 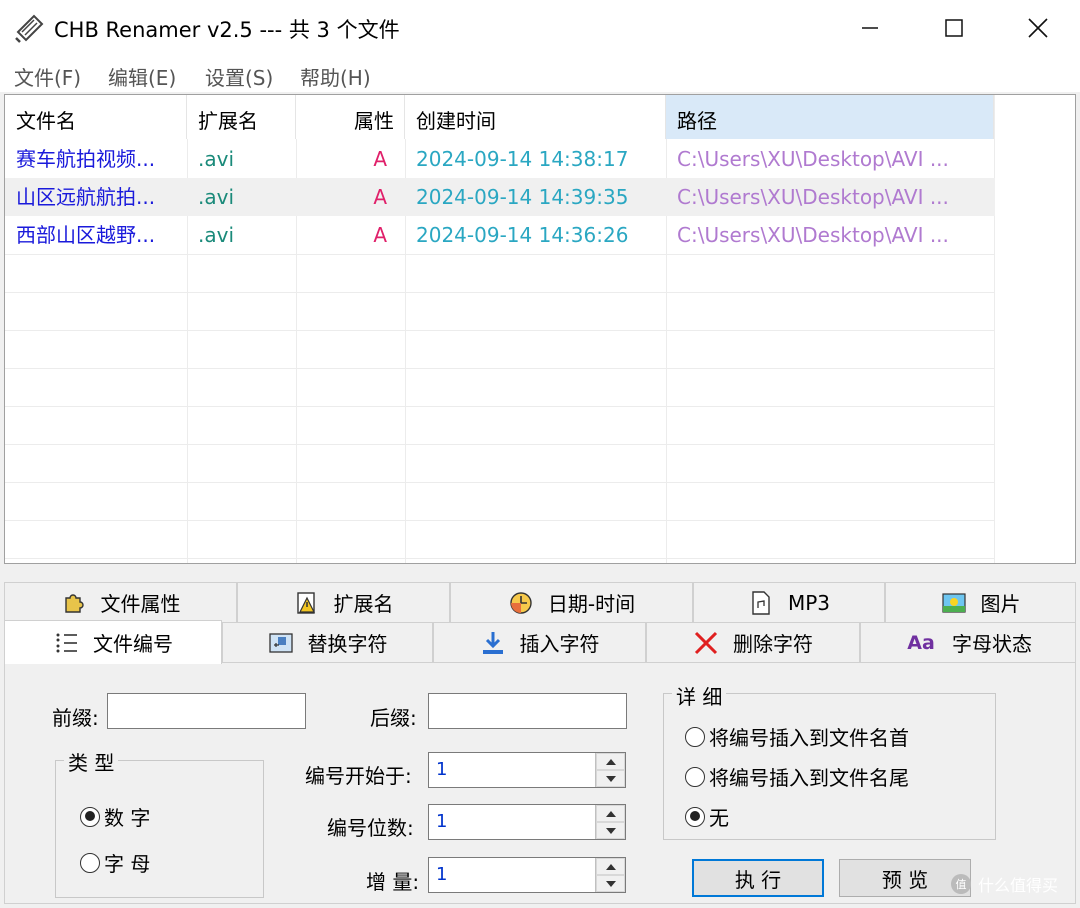 I want to click on menu-settings: 设置(S), so click(x=239, y=76).